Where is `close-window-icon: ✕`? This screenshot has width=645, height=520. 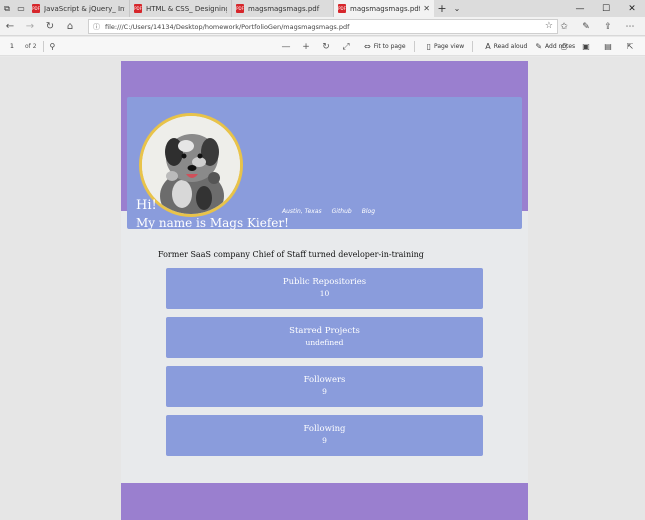 close-window-icon: ✕ is located at coordinates (632, 8).